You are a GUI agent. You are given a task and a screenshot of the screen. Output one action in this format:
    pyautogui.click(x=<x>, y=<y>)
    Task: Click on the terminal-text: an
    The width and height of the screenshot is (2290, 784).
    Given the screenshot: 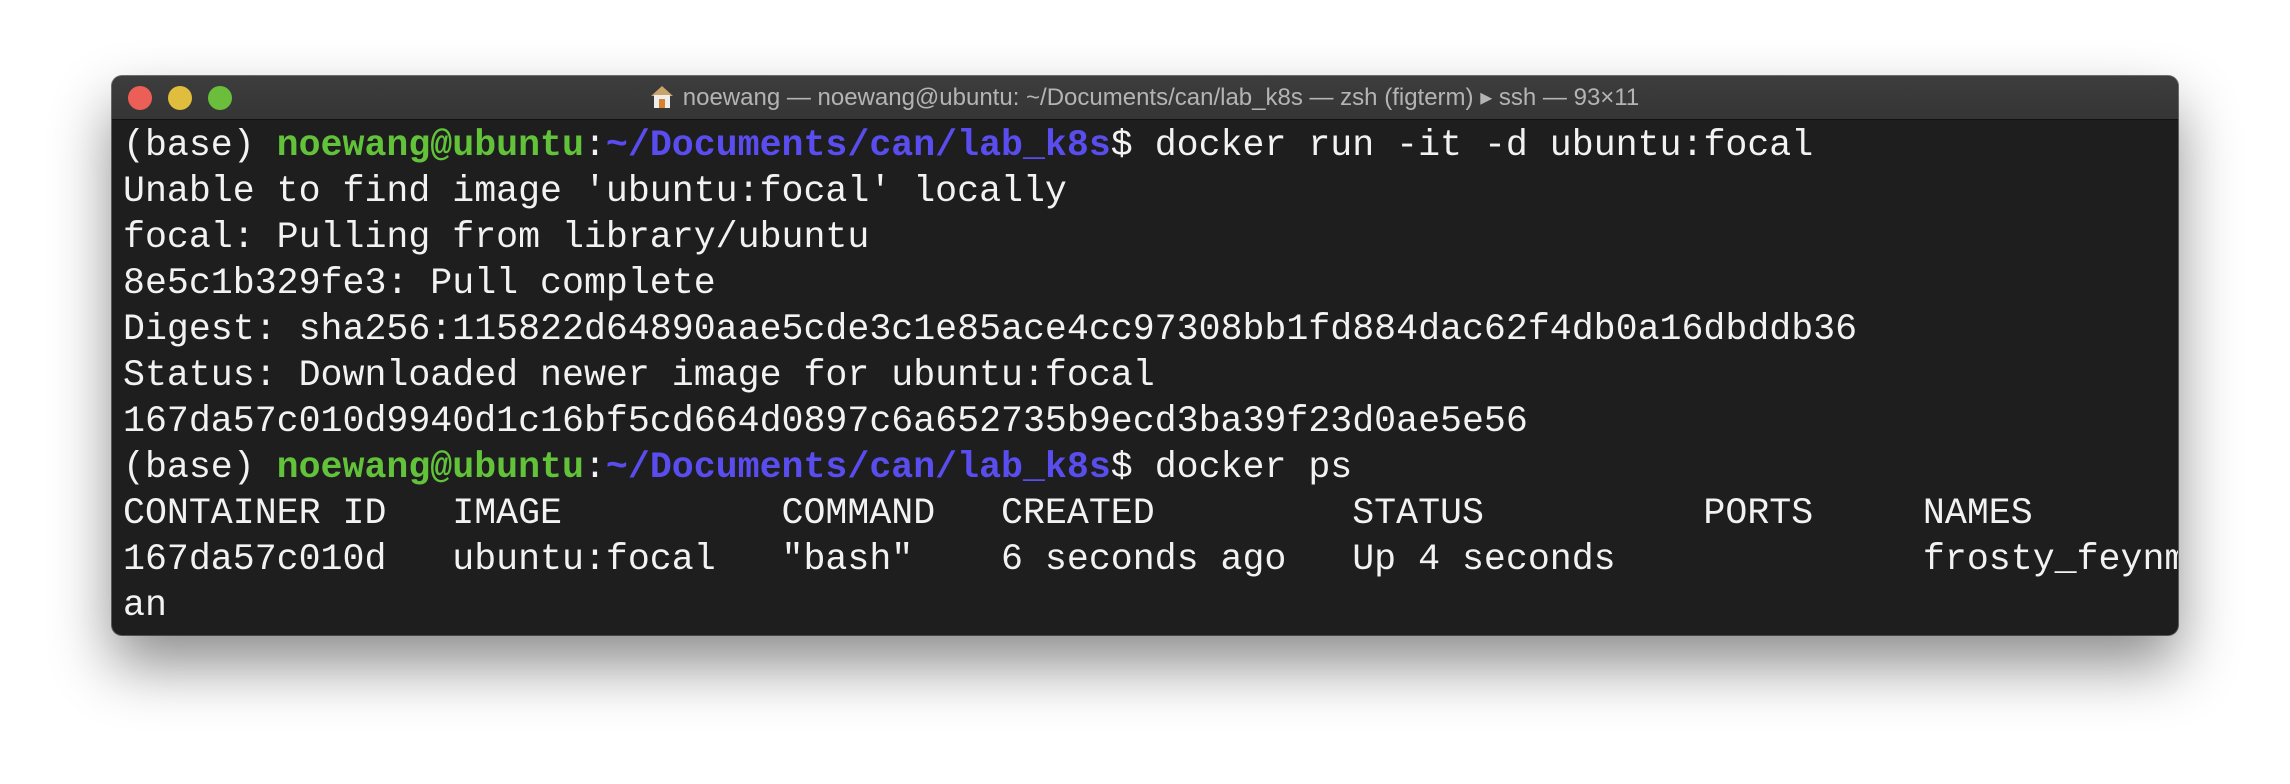 What is the action you would take?
    pyautogui.click(x=145, y=605)
    